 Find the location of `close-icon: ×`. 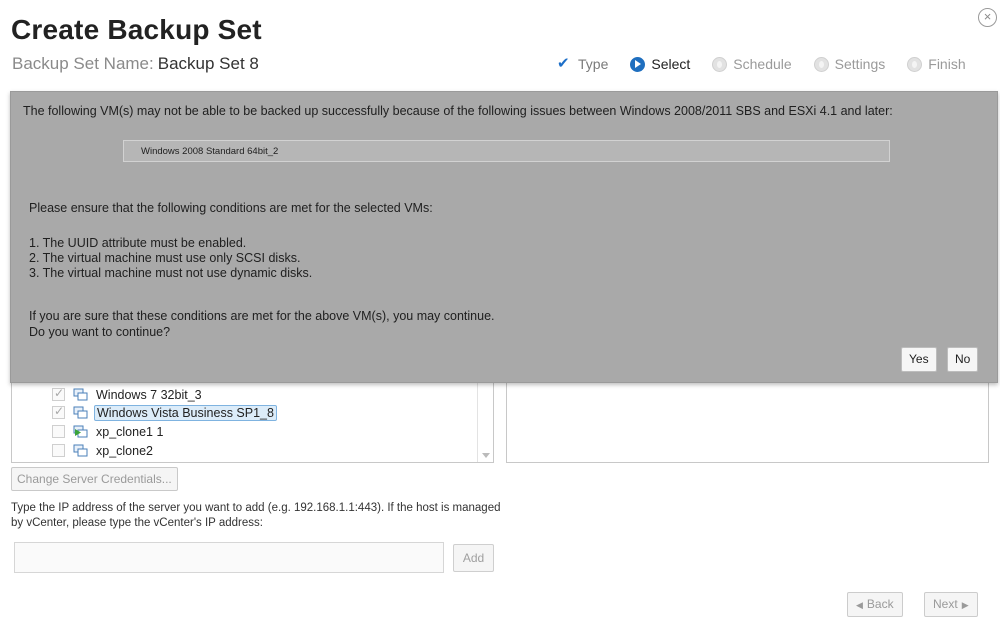

close-icon: × is located at coordinates (987, 17).